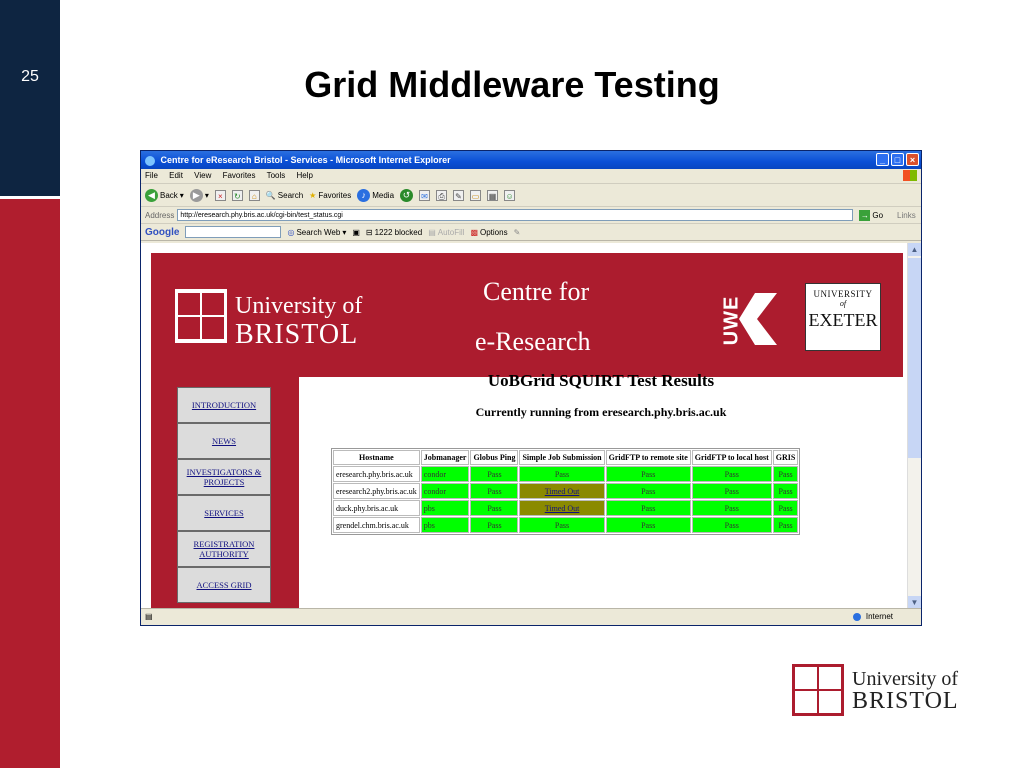 Image resolution: width=1024 pixels, height=768 pixels. Describe the element at coordinates (237, 195) in the screenshot. I see `refresh-icon: ↻` at that location.